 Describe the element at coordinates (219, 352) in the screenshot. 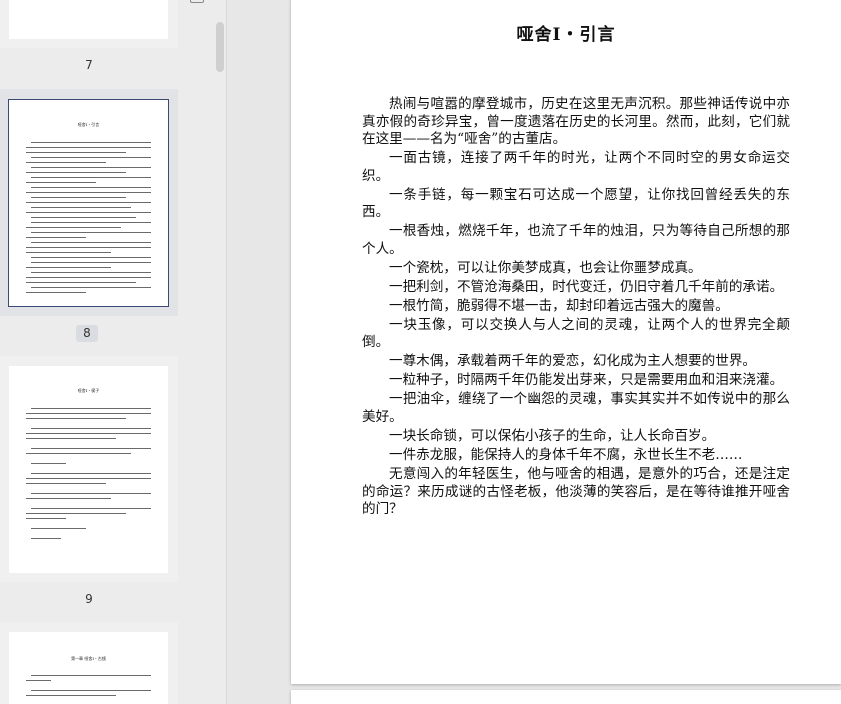

I see `sidebar-scrollbar-track` at that location.